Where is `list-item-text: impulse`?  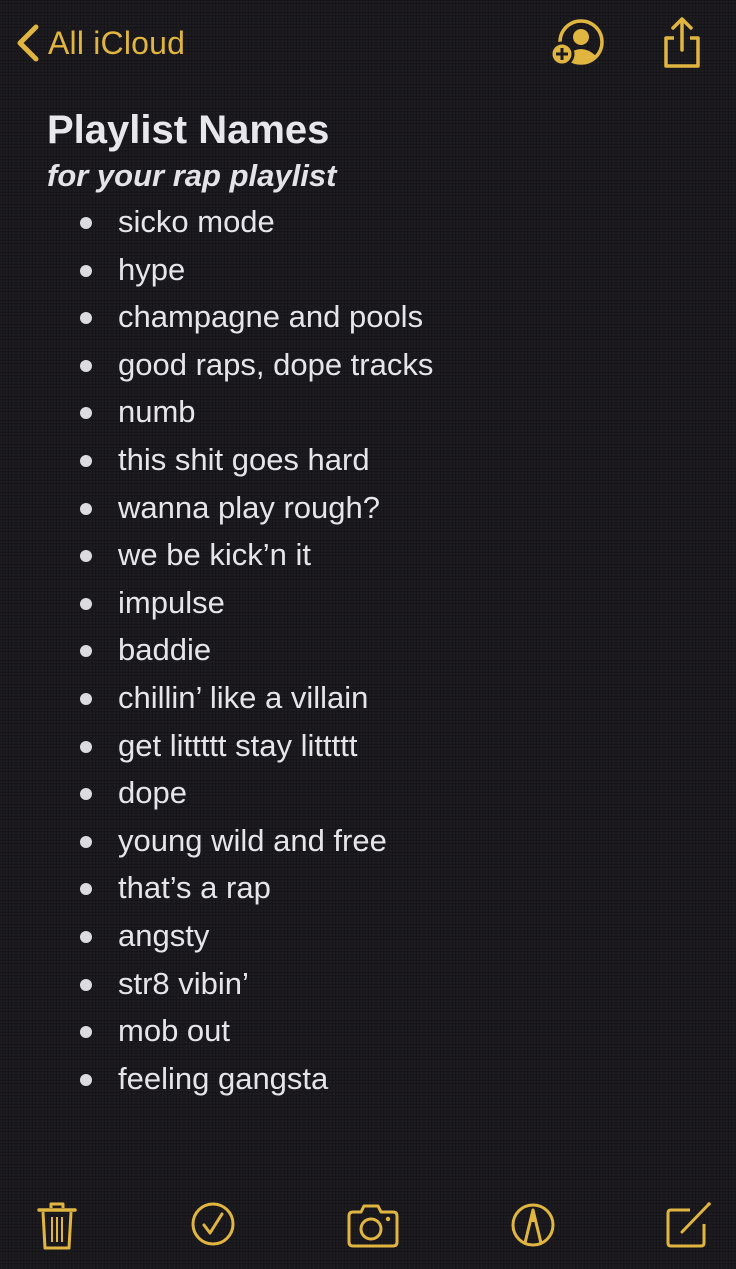 list-item-text: impulse is located at coordinates (171, 602).